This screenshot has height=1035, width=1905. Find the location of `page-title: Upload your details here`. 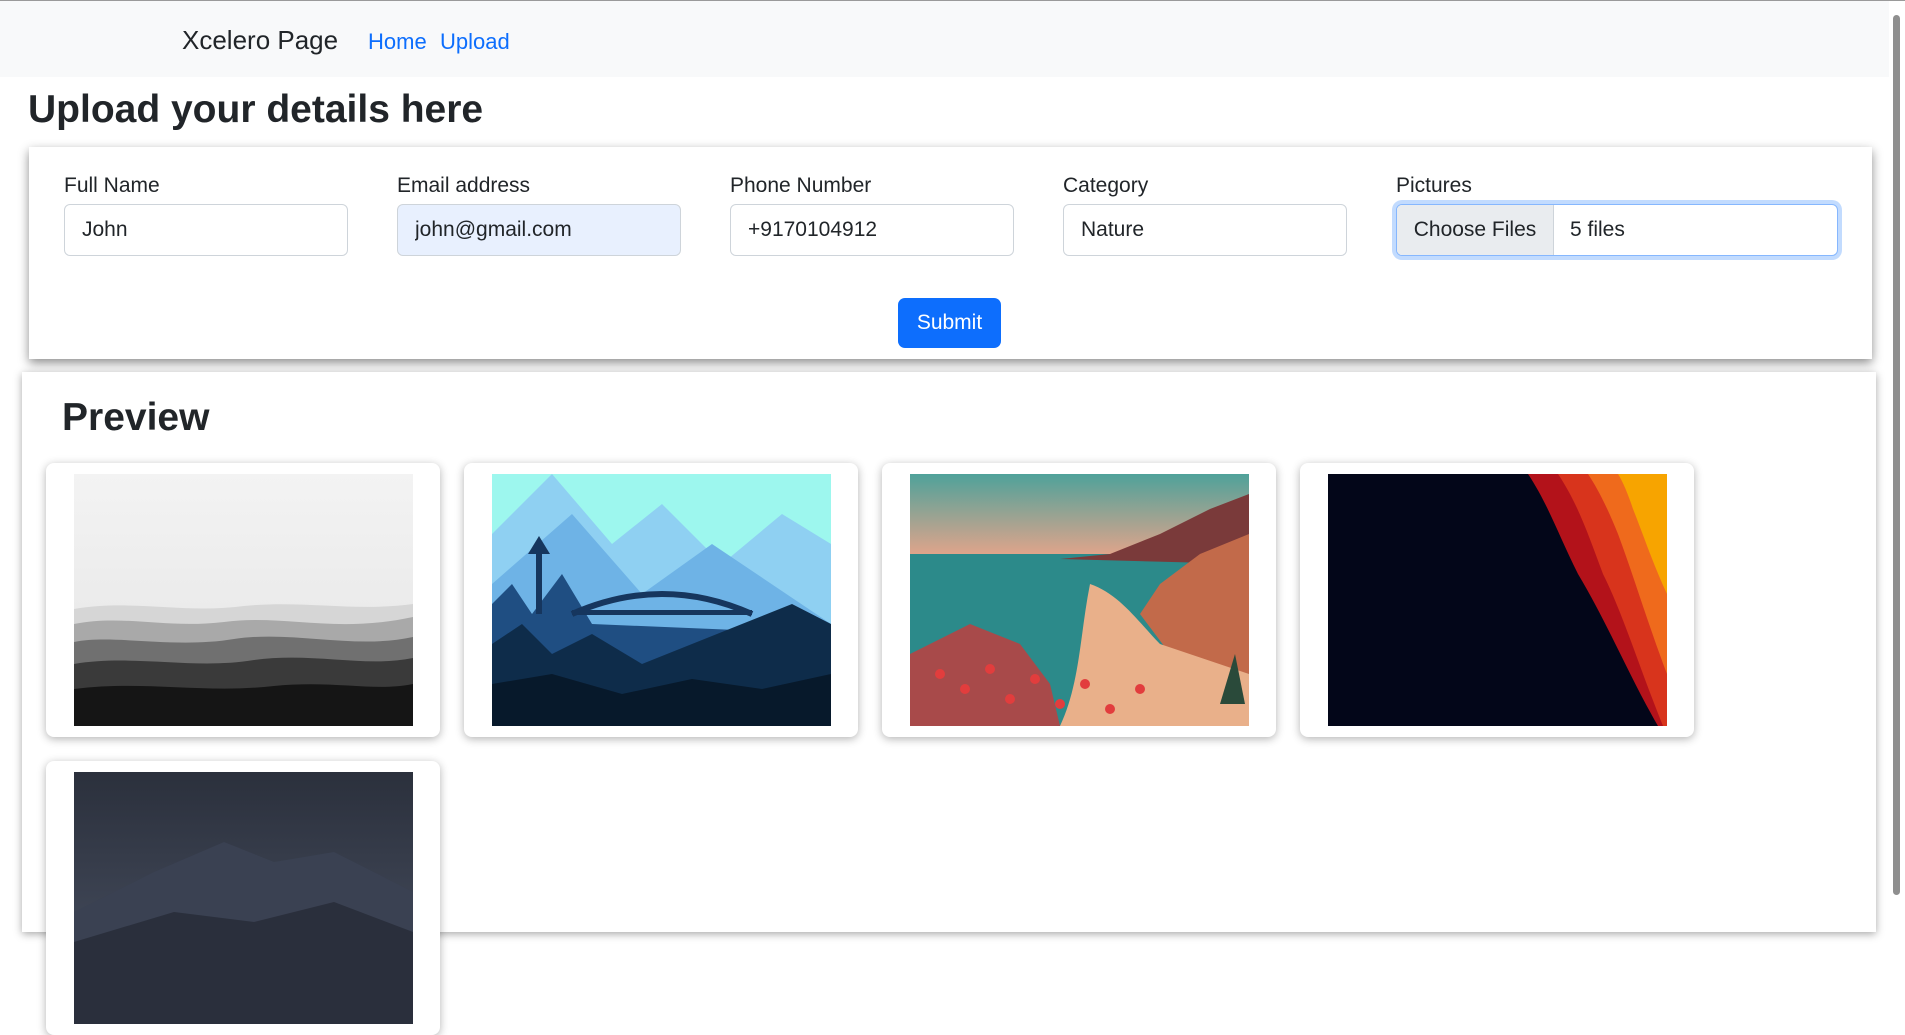

page-title: Upload your details here is located at coordinates (256, 109).